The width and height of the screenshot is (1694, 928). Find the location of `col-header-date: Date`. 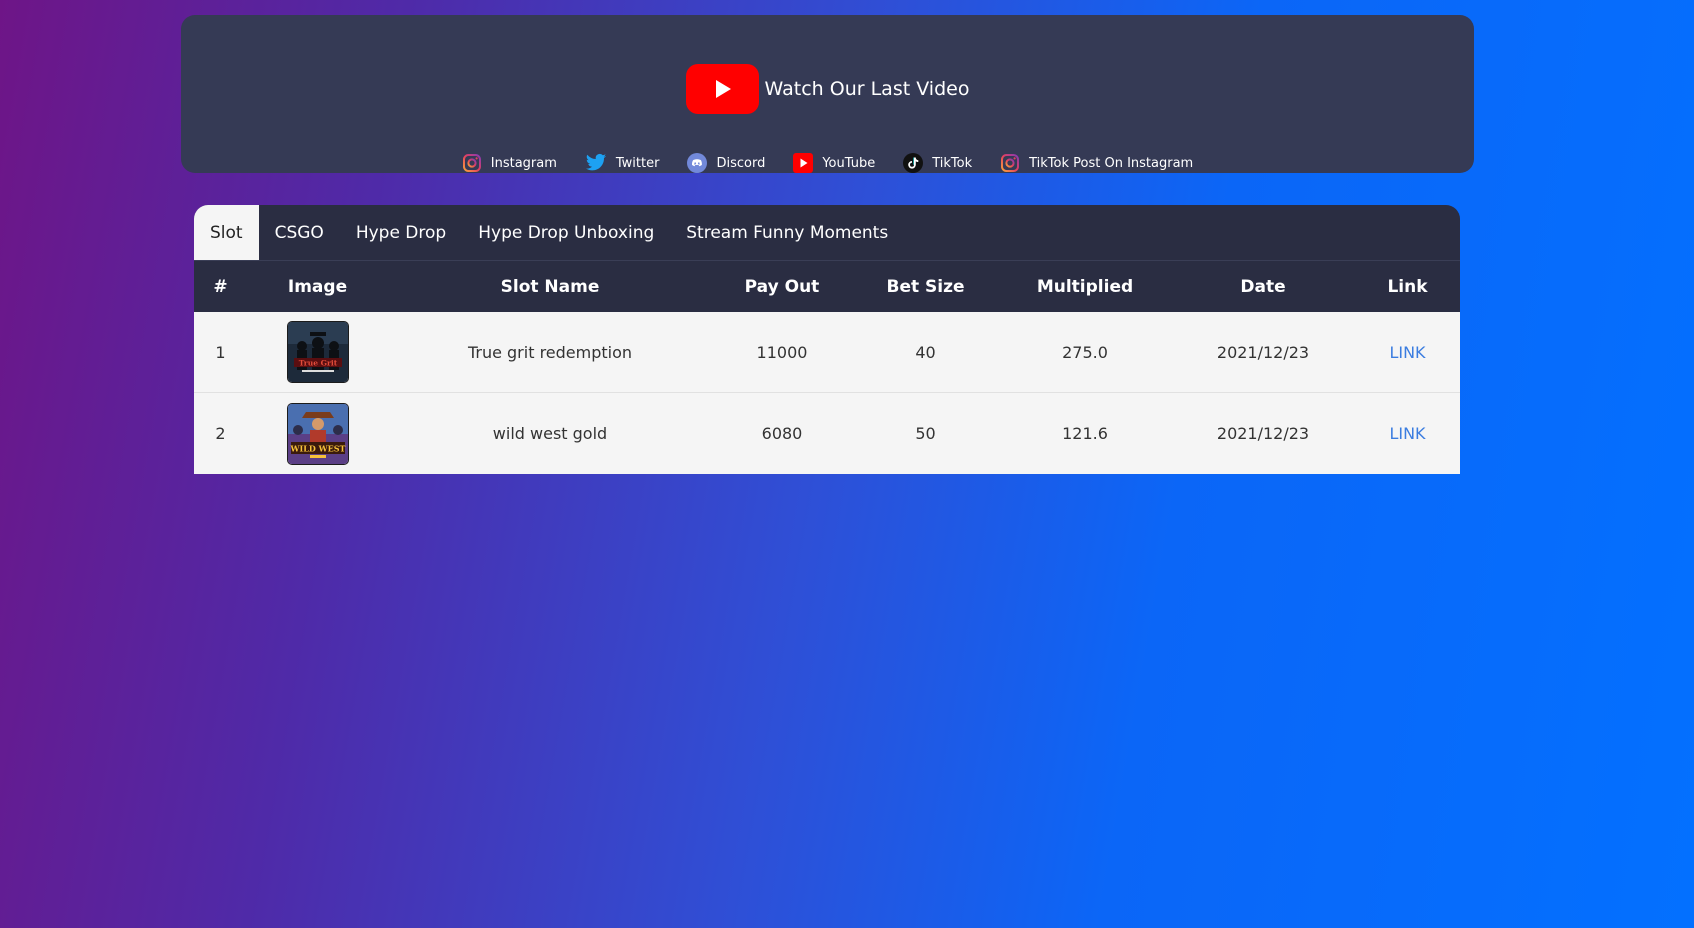

col-header-date: Date is located at coordinates (1263, 286).